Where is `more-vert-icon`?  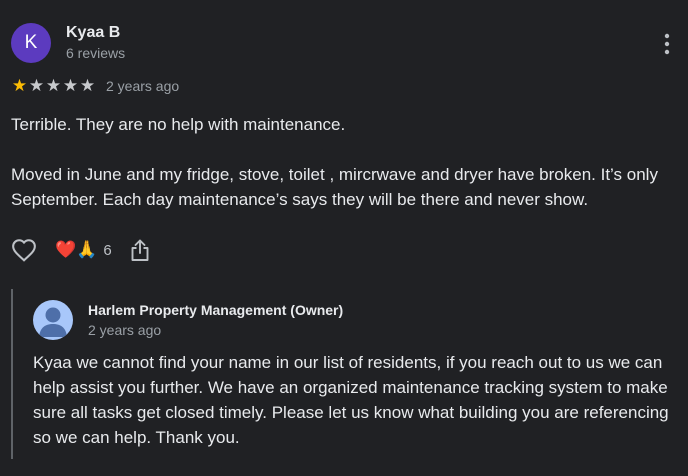 more-vert-icon is located at coordinates (667, 44).